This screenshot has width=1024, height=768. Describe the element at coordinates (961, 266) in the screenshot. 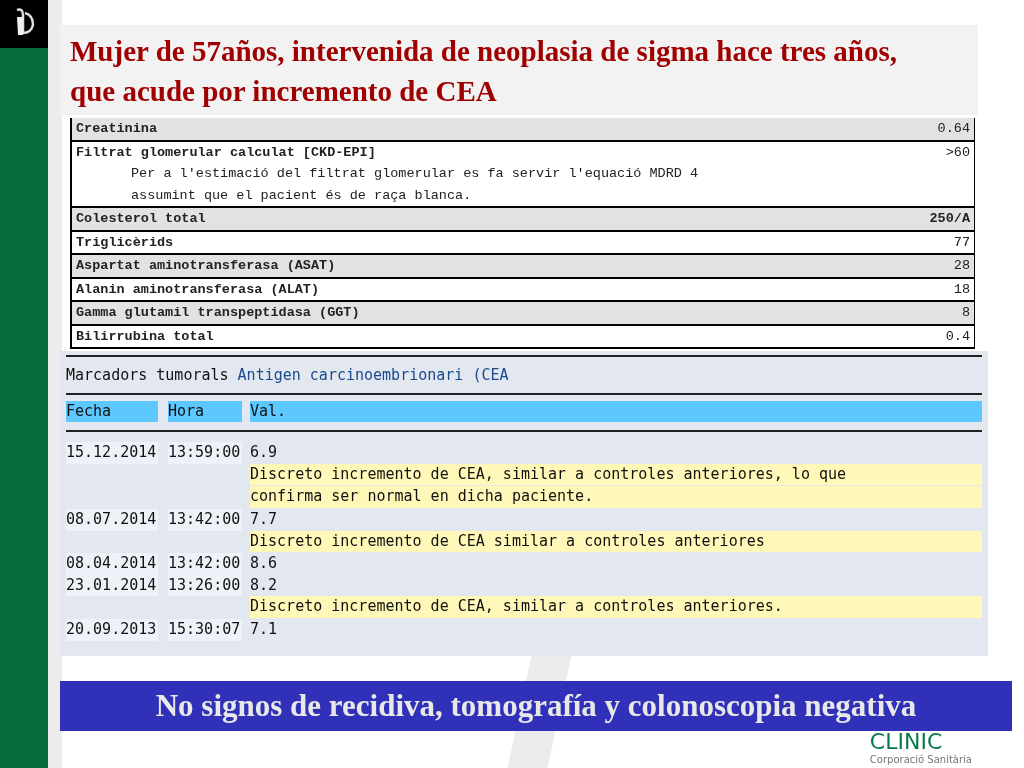

I see `test-value: 28` at that location.